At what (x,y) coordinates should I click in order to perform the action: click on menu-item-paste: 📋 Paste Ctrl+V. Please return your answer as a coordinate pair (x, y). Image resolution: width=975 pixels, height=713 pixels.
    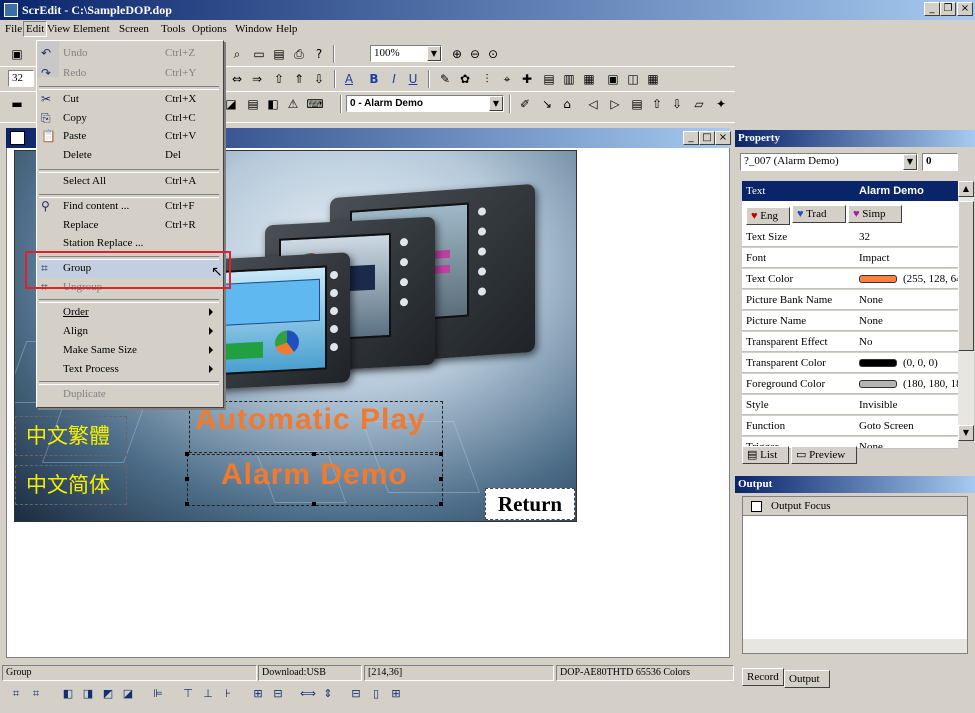
    Looking at the image, I should click on (130, 137).